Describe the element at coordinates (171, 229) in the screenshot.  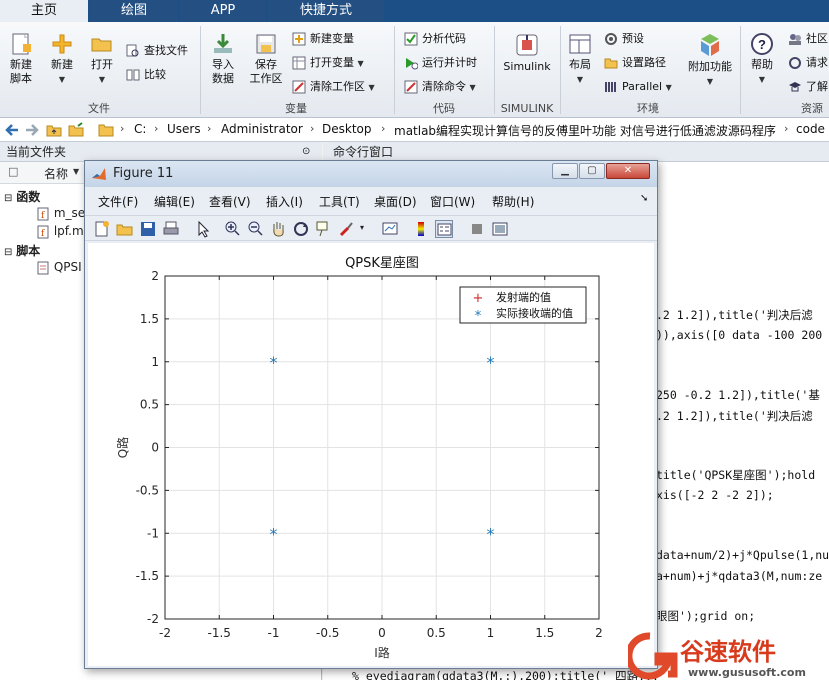
I see `print-icon` at that location.